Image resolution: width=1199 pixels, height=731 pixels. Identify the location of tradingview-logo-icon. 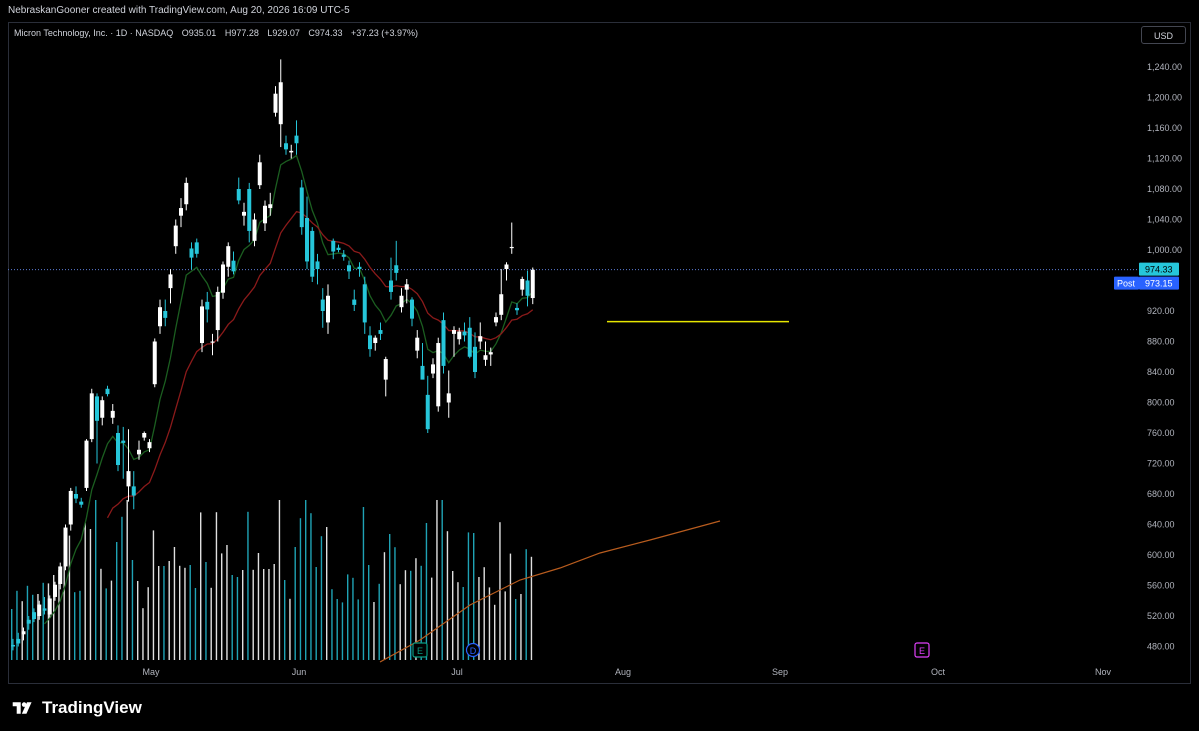
(22, 708).